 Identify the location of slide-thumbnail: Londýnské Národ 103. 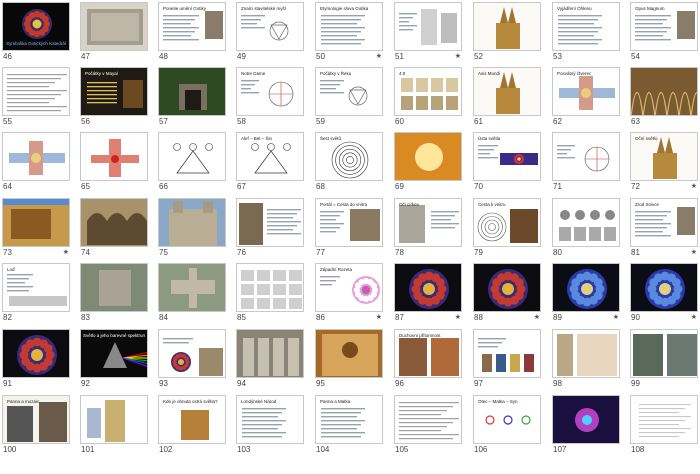
(270, 427).